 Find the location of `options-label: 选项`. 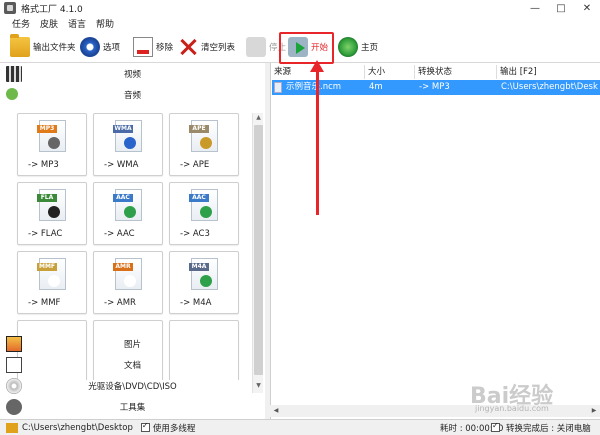

options-label: 选项 is located at coordinates (112, 48).